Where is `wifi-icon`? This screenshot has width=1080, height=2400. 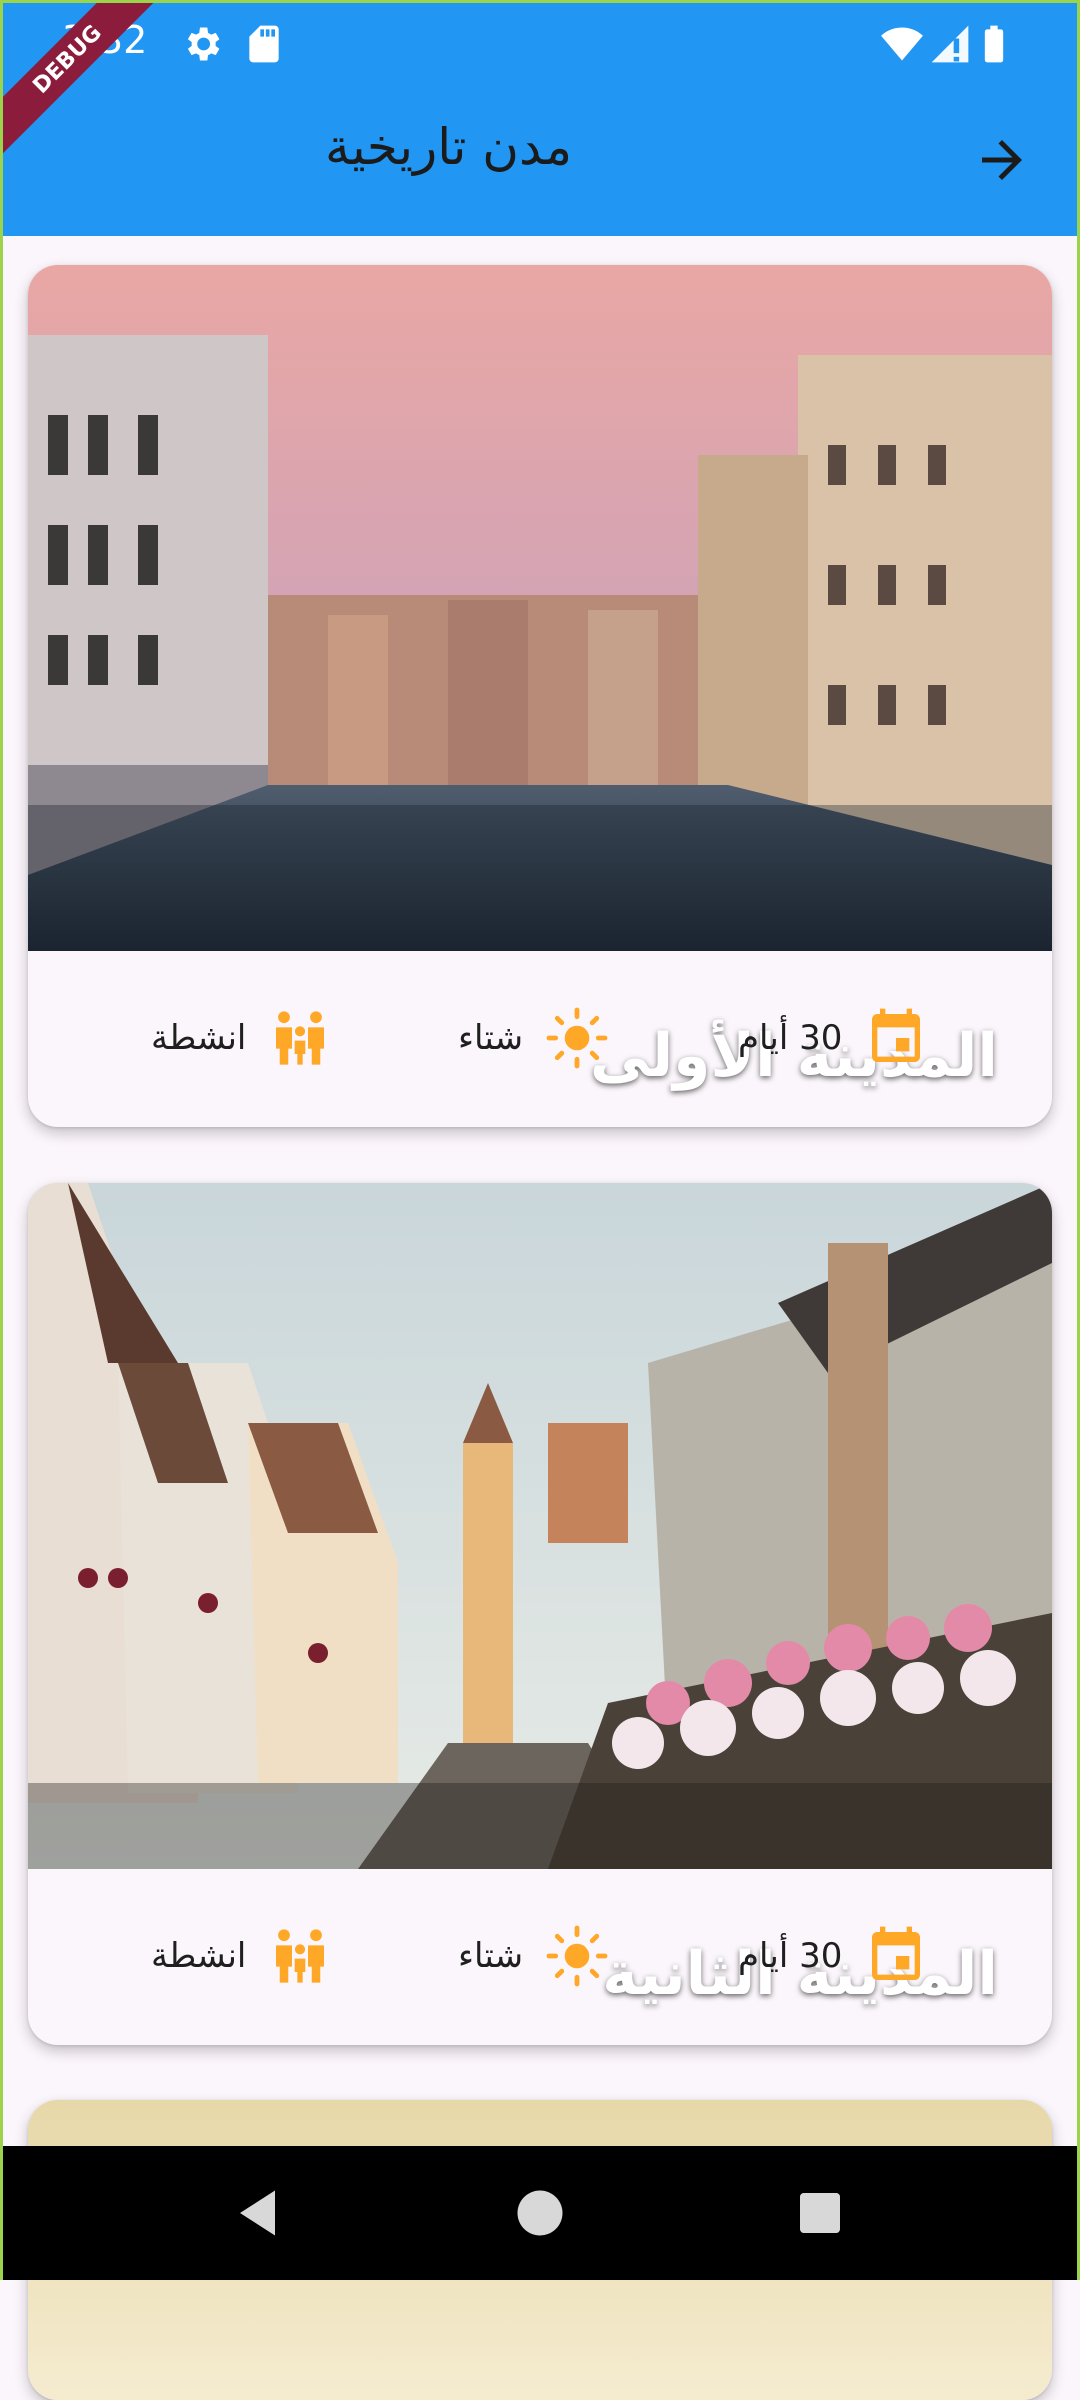
wifi-icon is located at coordinates (902, 44).